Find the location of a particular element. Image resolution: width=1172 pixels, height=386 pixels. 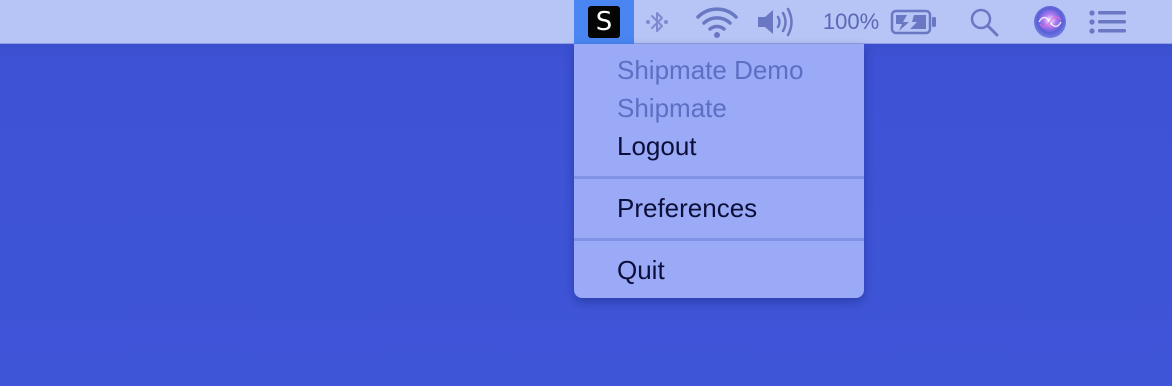

menu-bar: S 100% is located at coordinates (586, 22).